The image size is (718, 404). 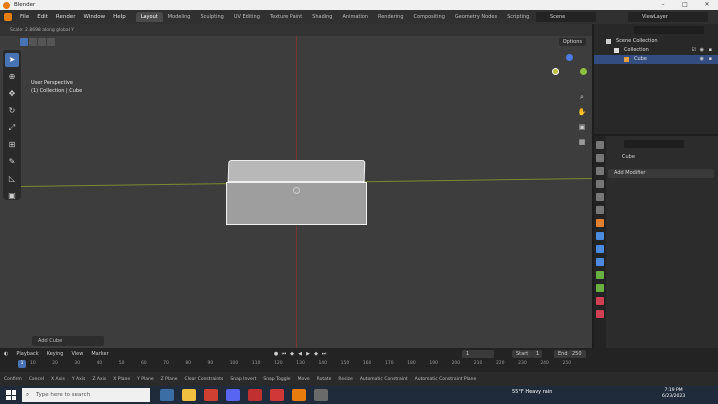 What do you see at coordinates (537, 354) in the screenshot?
I see `start-frame-field: 1` at bounding box center [537, 354].